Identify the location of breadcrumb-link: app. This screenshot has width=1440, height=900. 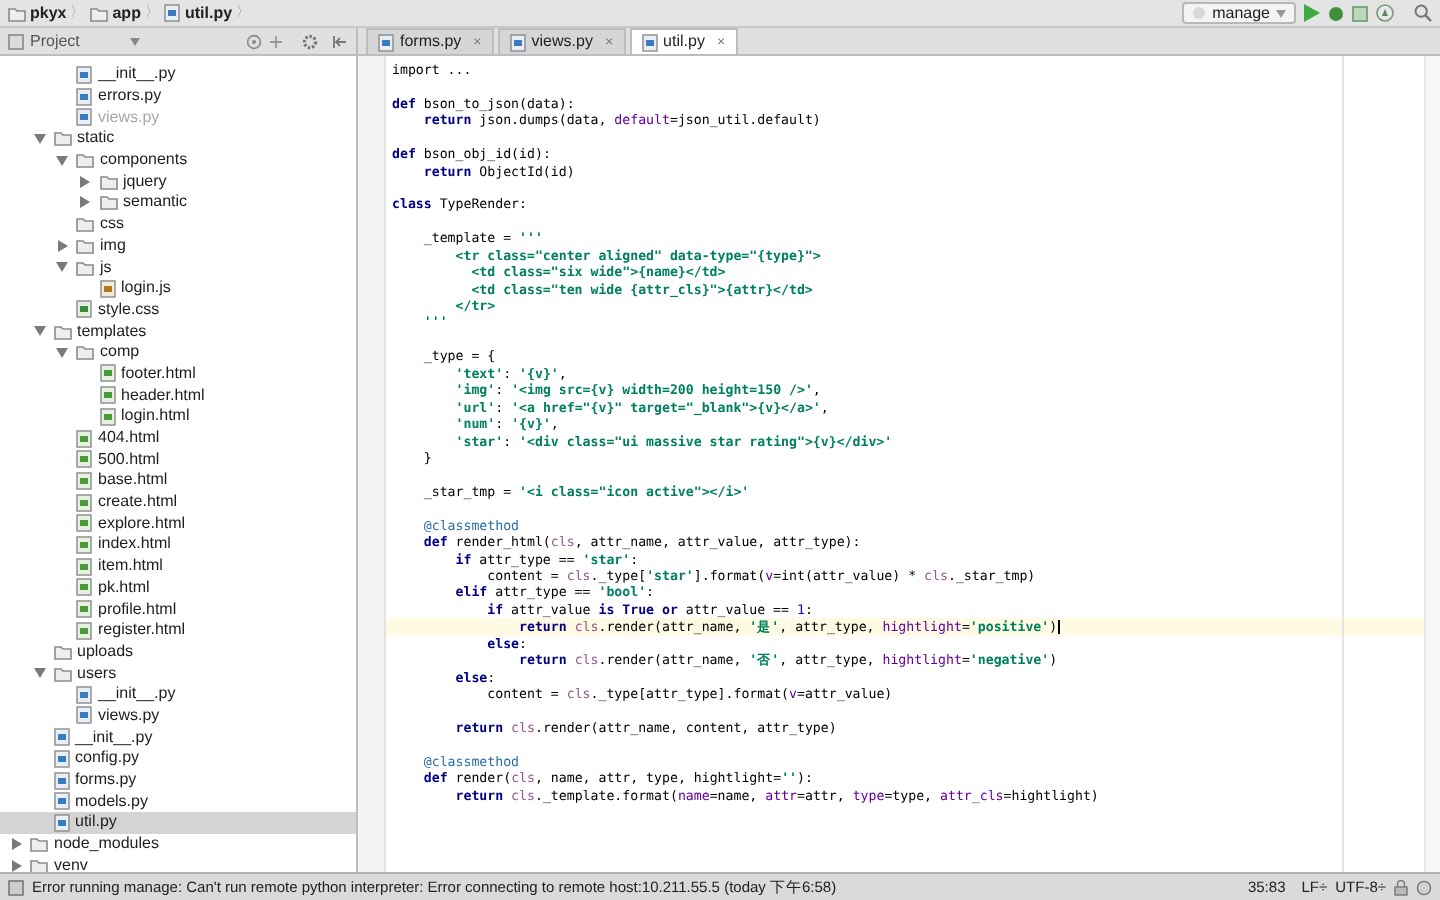
(126, 13).